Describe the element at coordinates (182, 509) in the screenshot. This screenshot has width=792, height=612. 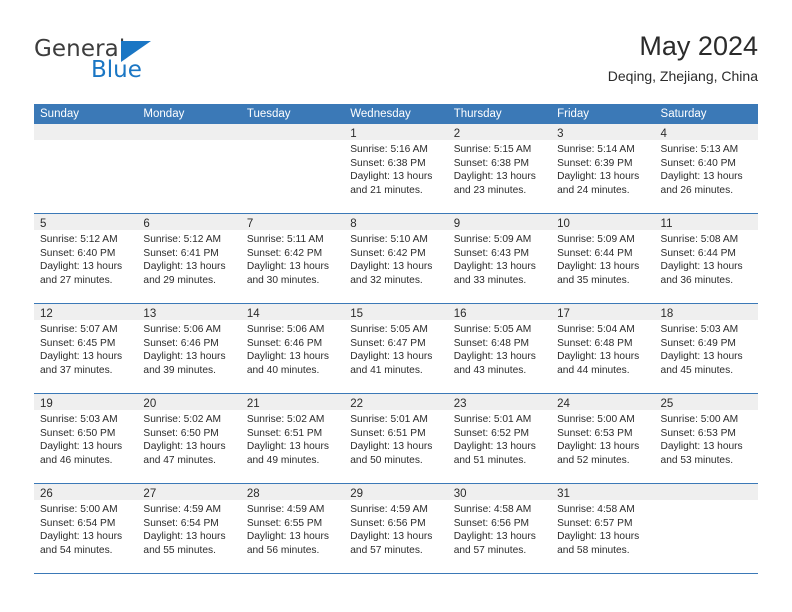
I see `day-detail-line: Sunrise: 4:59 AM` at that location.